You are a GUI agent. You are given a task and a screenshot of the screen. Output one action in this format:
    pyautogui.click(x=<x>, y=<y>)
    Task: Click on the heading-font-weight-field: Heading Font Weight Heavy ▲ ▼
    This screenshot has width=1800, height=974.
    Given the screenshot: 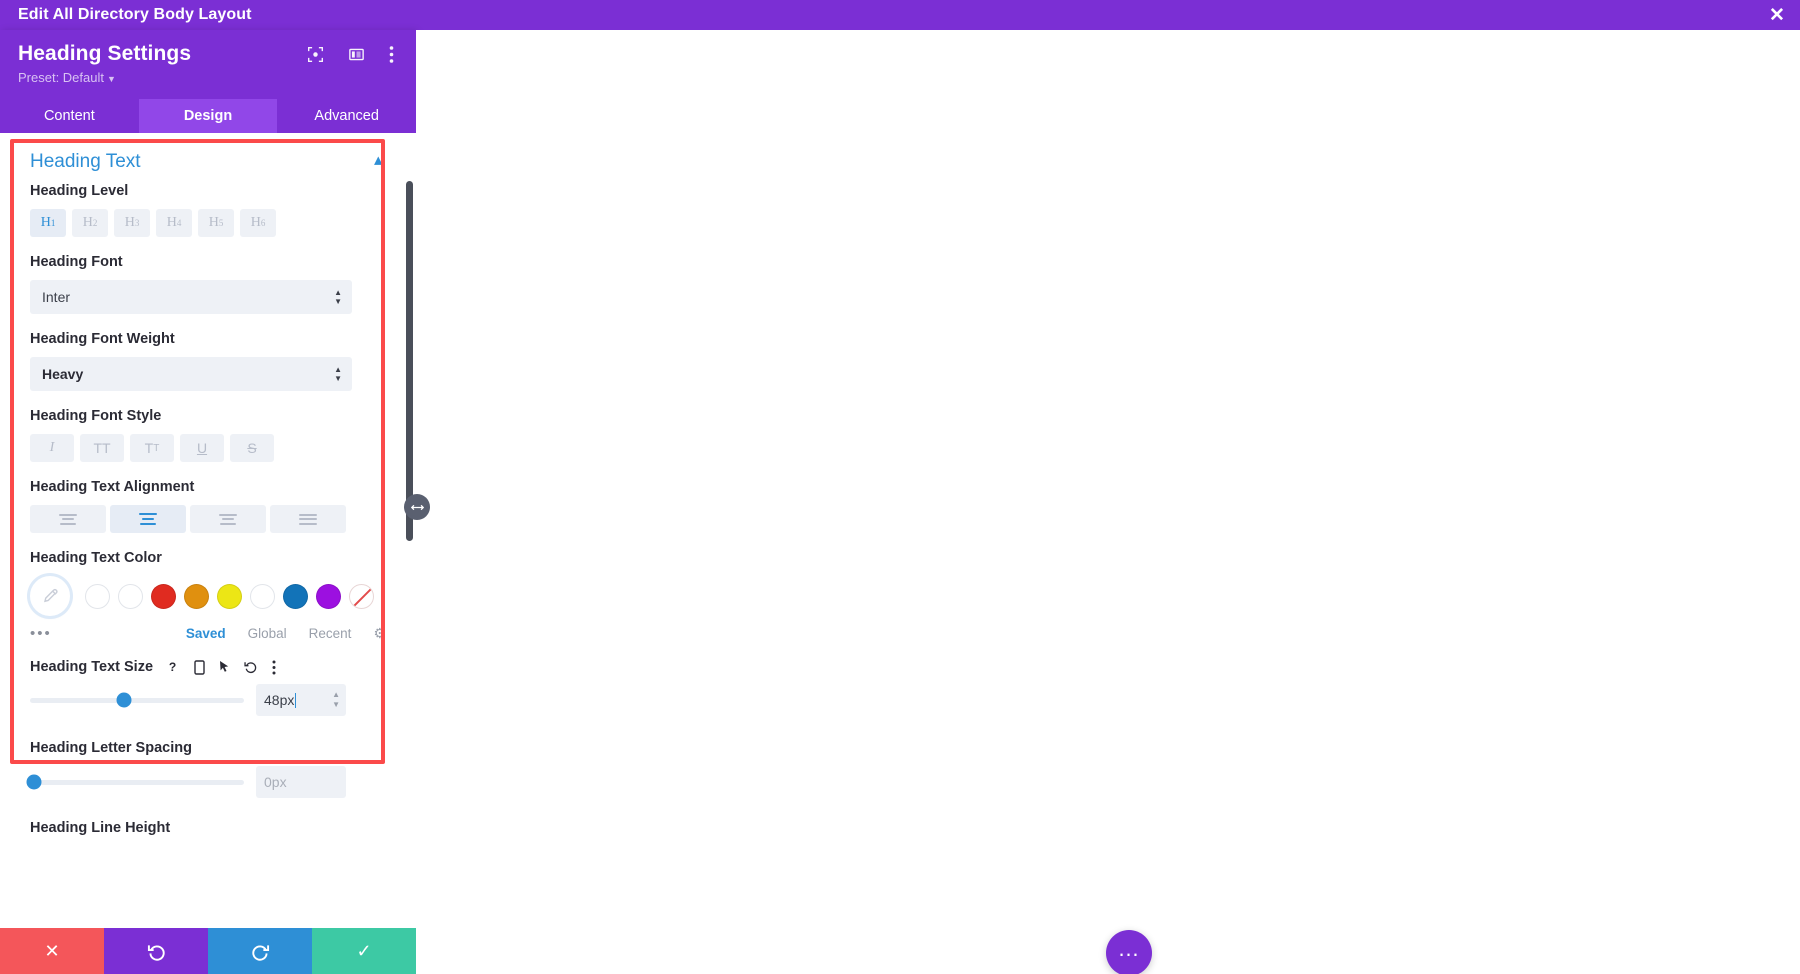 What is the action you would take?
    pyautogui.click(x=208, y=361)
    